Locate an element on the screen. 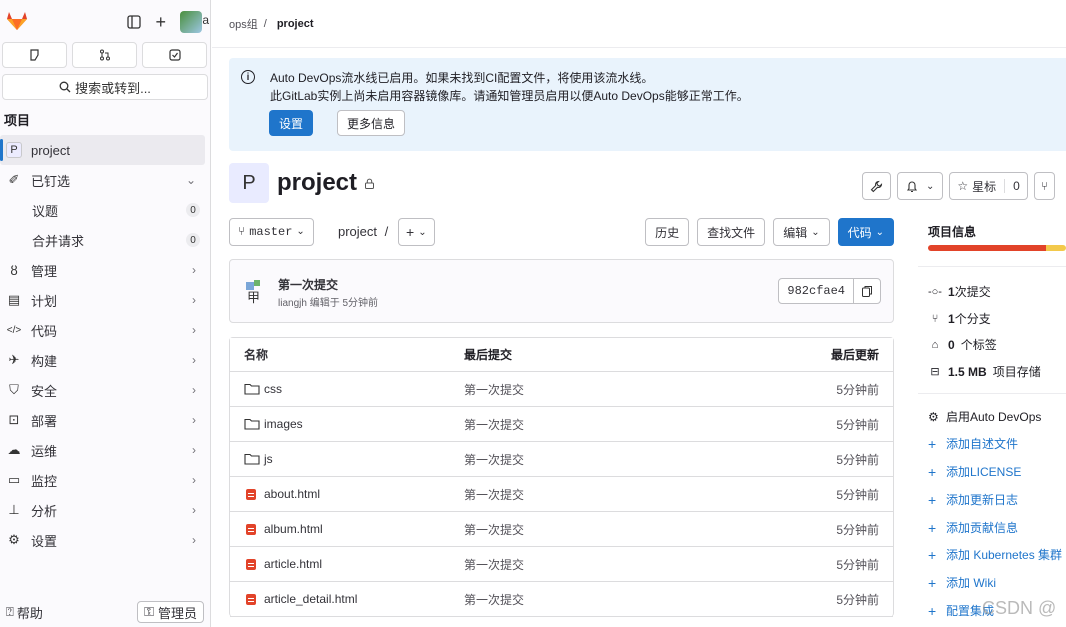 The height and width of the screenshot is (627, 1066). sidebar-item-merge-requests: 合并请求 0 is located at coordinates (105, 240).